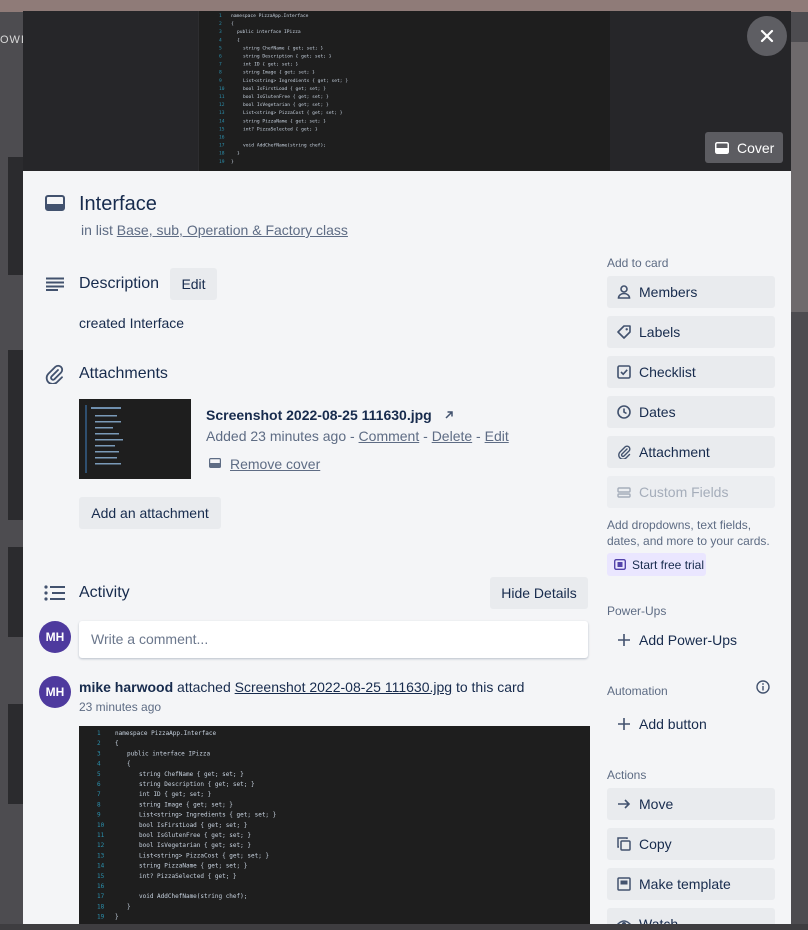 The image size is (808, 930). I want to click on members-label: Members, so click(668, 292).